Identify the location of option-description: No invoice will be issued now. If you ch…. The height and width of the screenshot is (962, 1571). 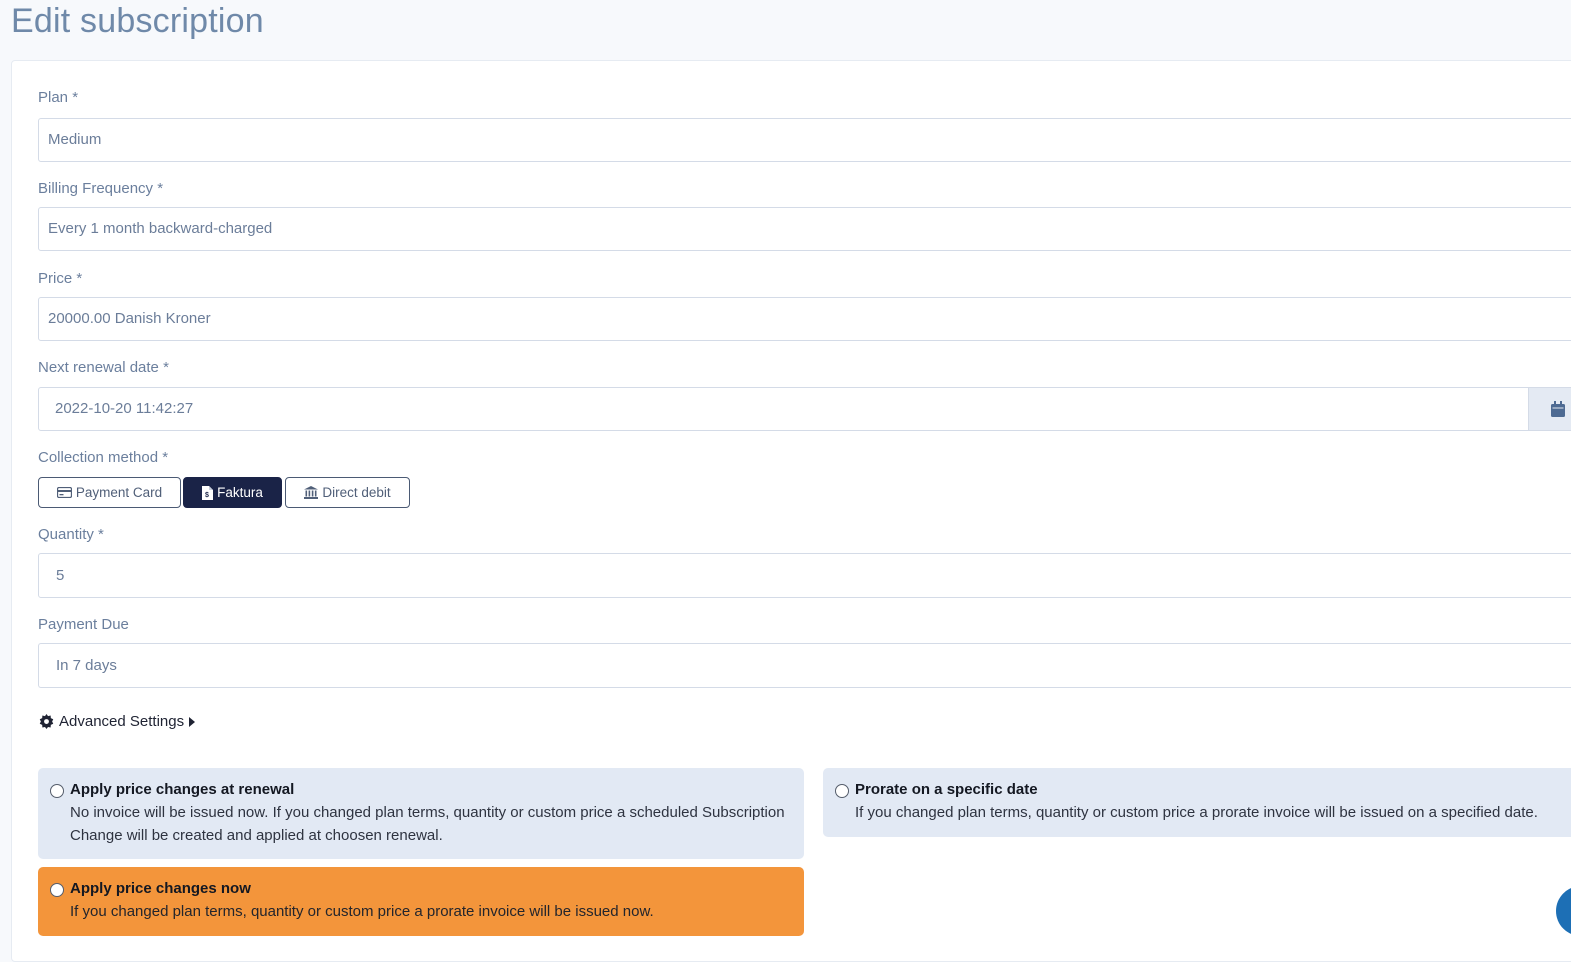
(427, 824).